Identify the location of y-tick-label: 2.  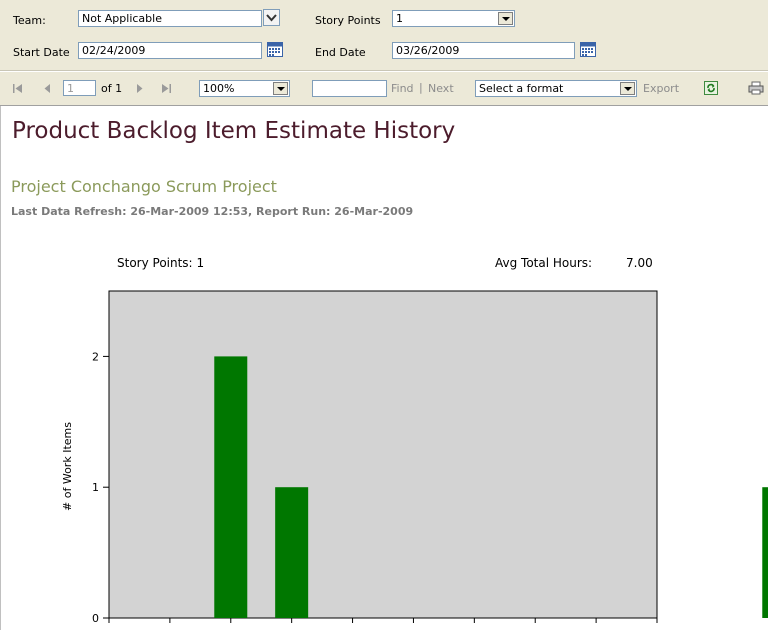
(95, 356).